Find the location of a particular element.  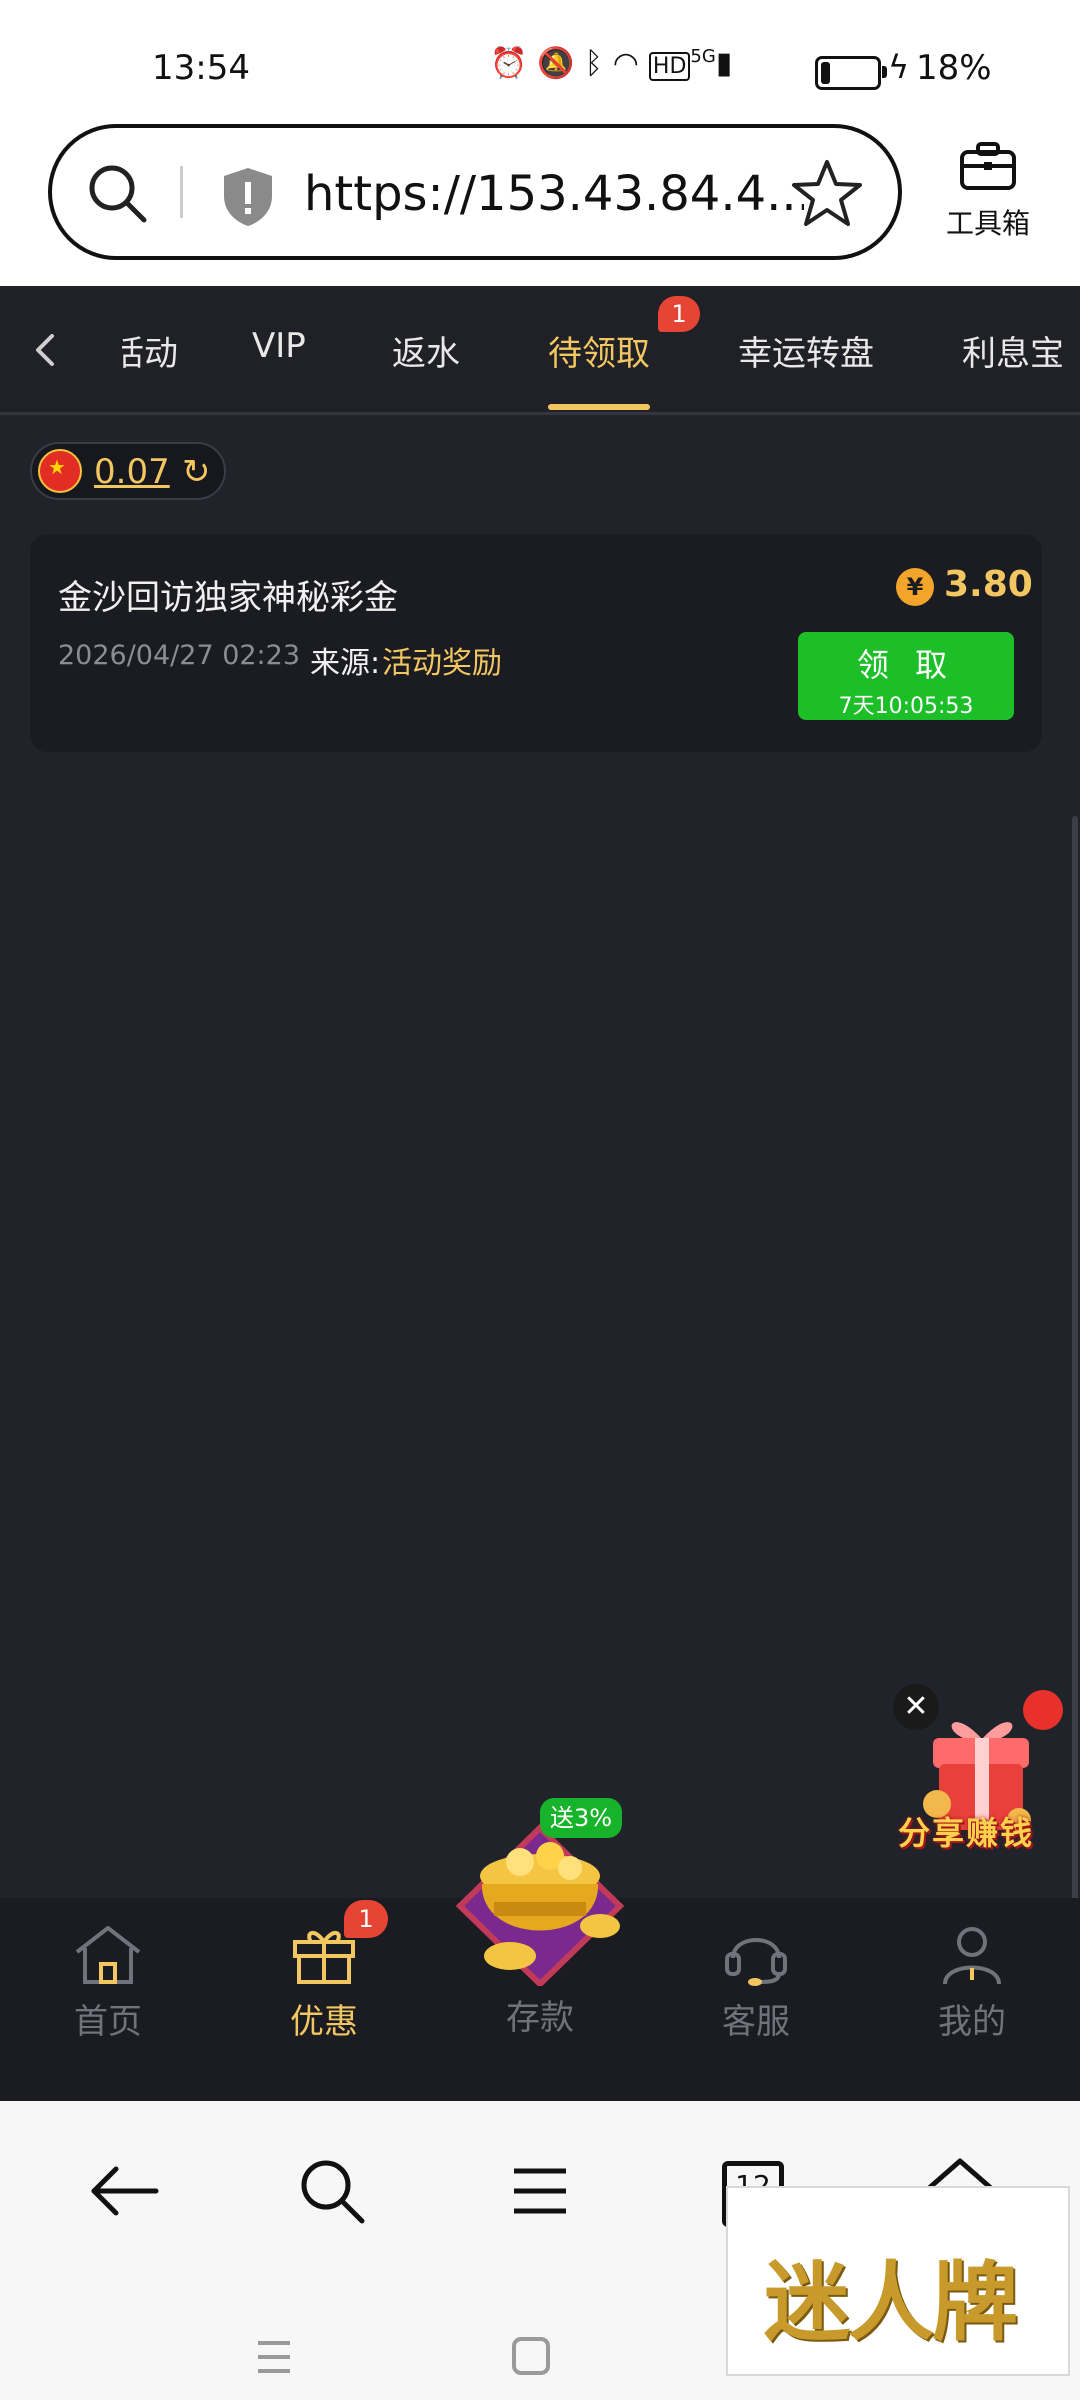

tab-activity: 活动 is located at coordinates (150, 350).